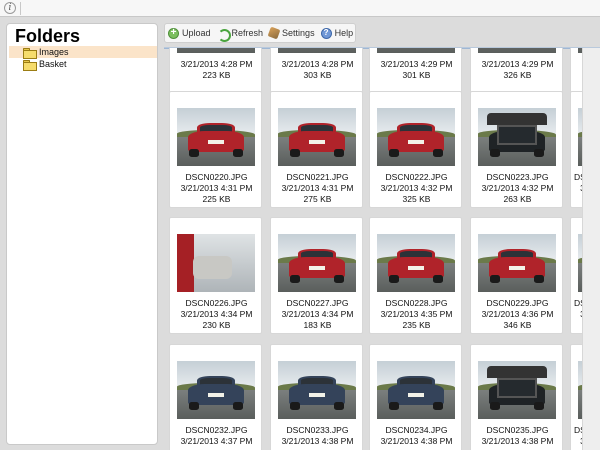 The image size is (600, 450). I want to click on image-thumbnail-card: DSCN0220.JPG 3/21/2013 4:31 PM 225 KB, so click(215, 149).